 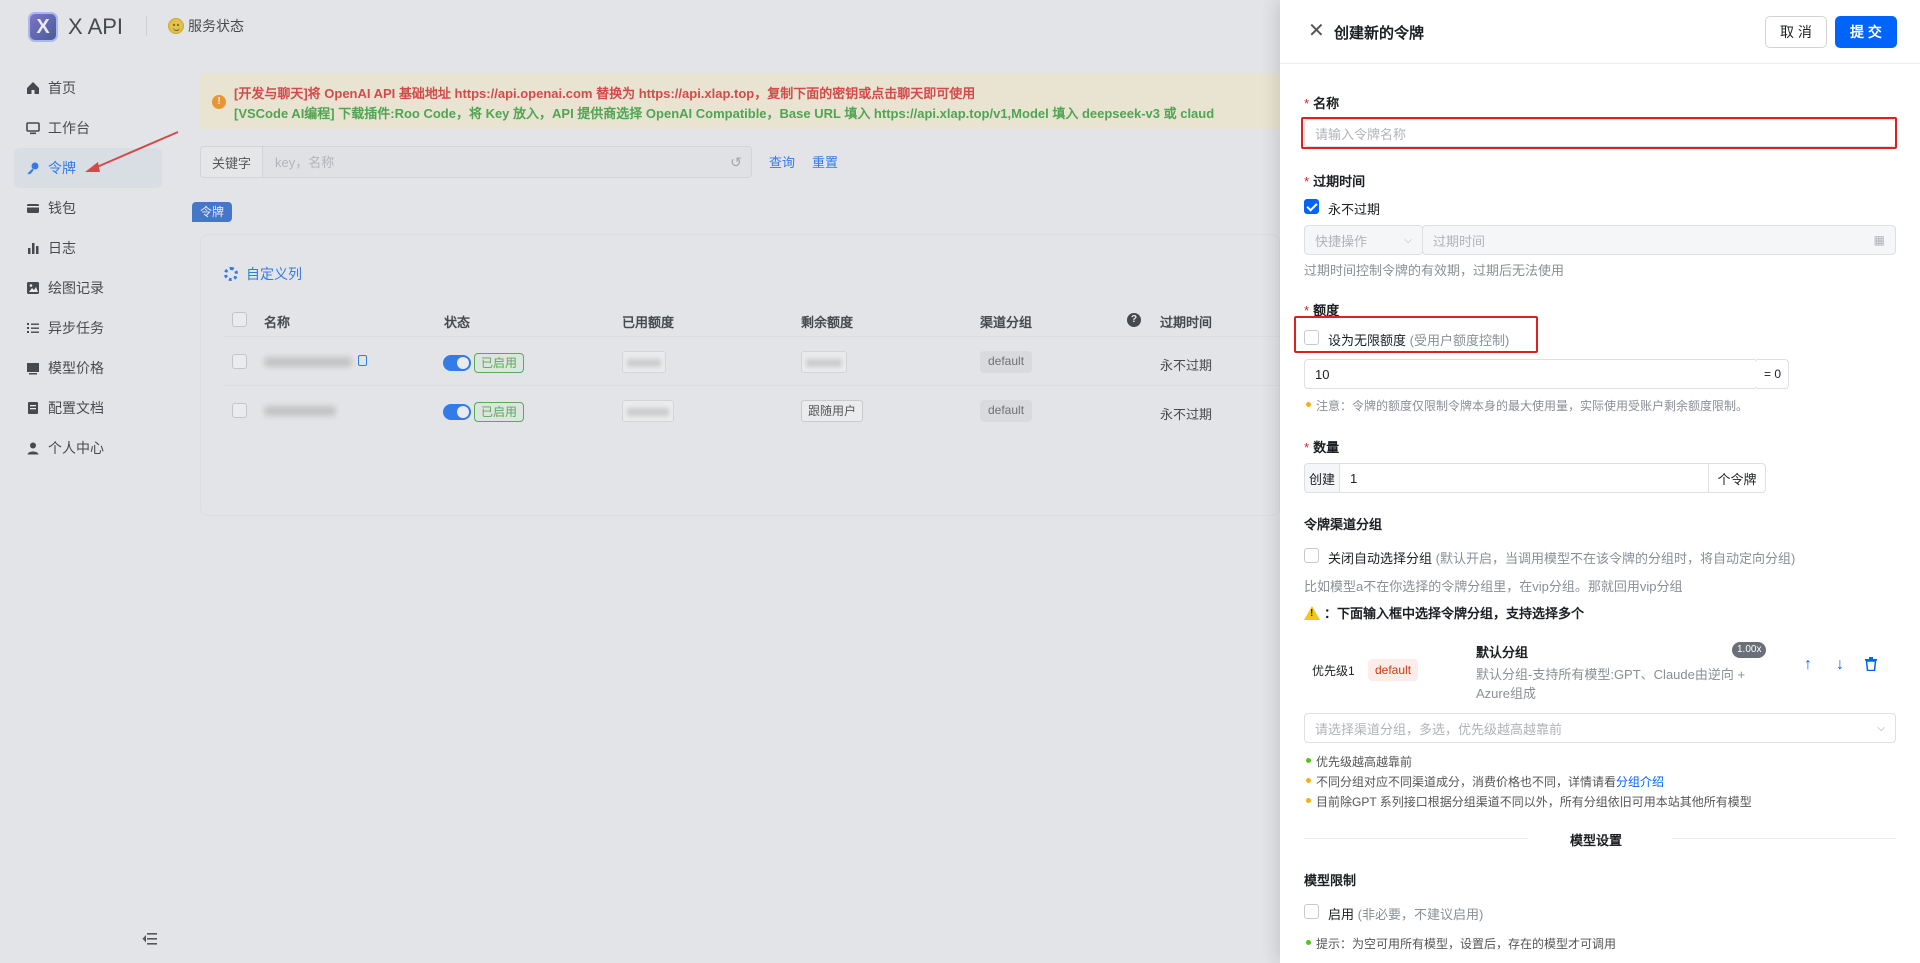 I want to click on user-icon, so click(x=37, y=448).